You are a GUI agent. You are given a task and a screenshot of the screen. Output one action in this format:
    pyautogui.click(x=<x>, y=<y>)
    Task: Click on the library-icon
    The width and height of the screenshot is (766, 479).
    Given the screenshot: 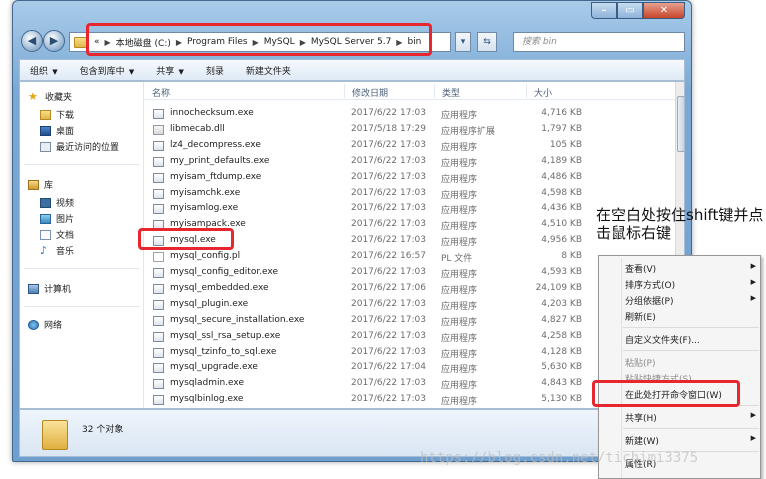 What is the action you would take?
    pyautogui.click(x=33, y=184)
    